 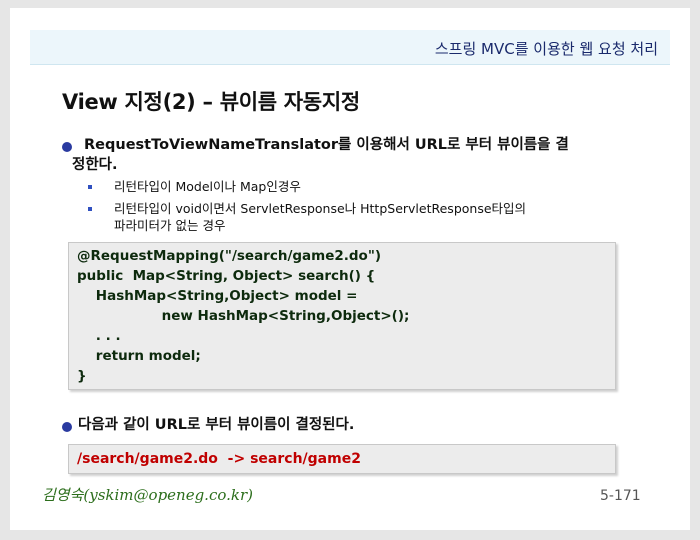 What do you see at coordinates (350, 47) in the screenshot?
I see `header-bar: 스프링 MVC를 이용한 웹 요청 처리` at bounding box center [350, 47].